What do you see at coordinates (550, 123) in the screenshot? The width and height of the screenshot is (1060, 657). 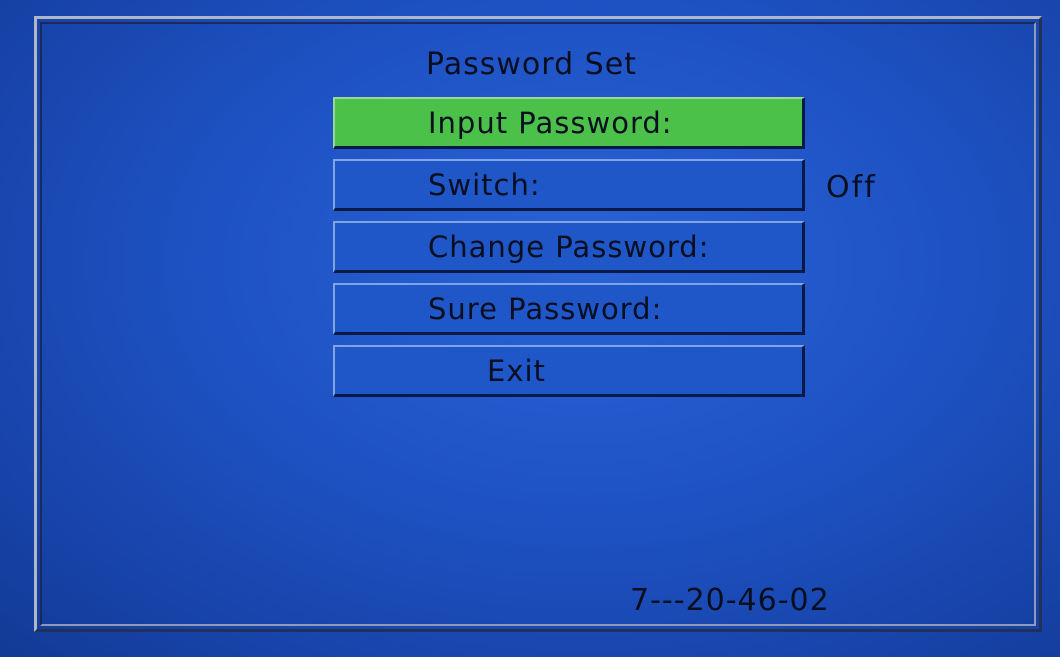 I see `menu-item-label: Input Password:` at bounding box center [550, 123].